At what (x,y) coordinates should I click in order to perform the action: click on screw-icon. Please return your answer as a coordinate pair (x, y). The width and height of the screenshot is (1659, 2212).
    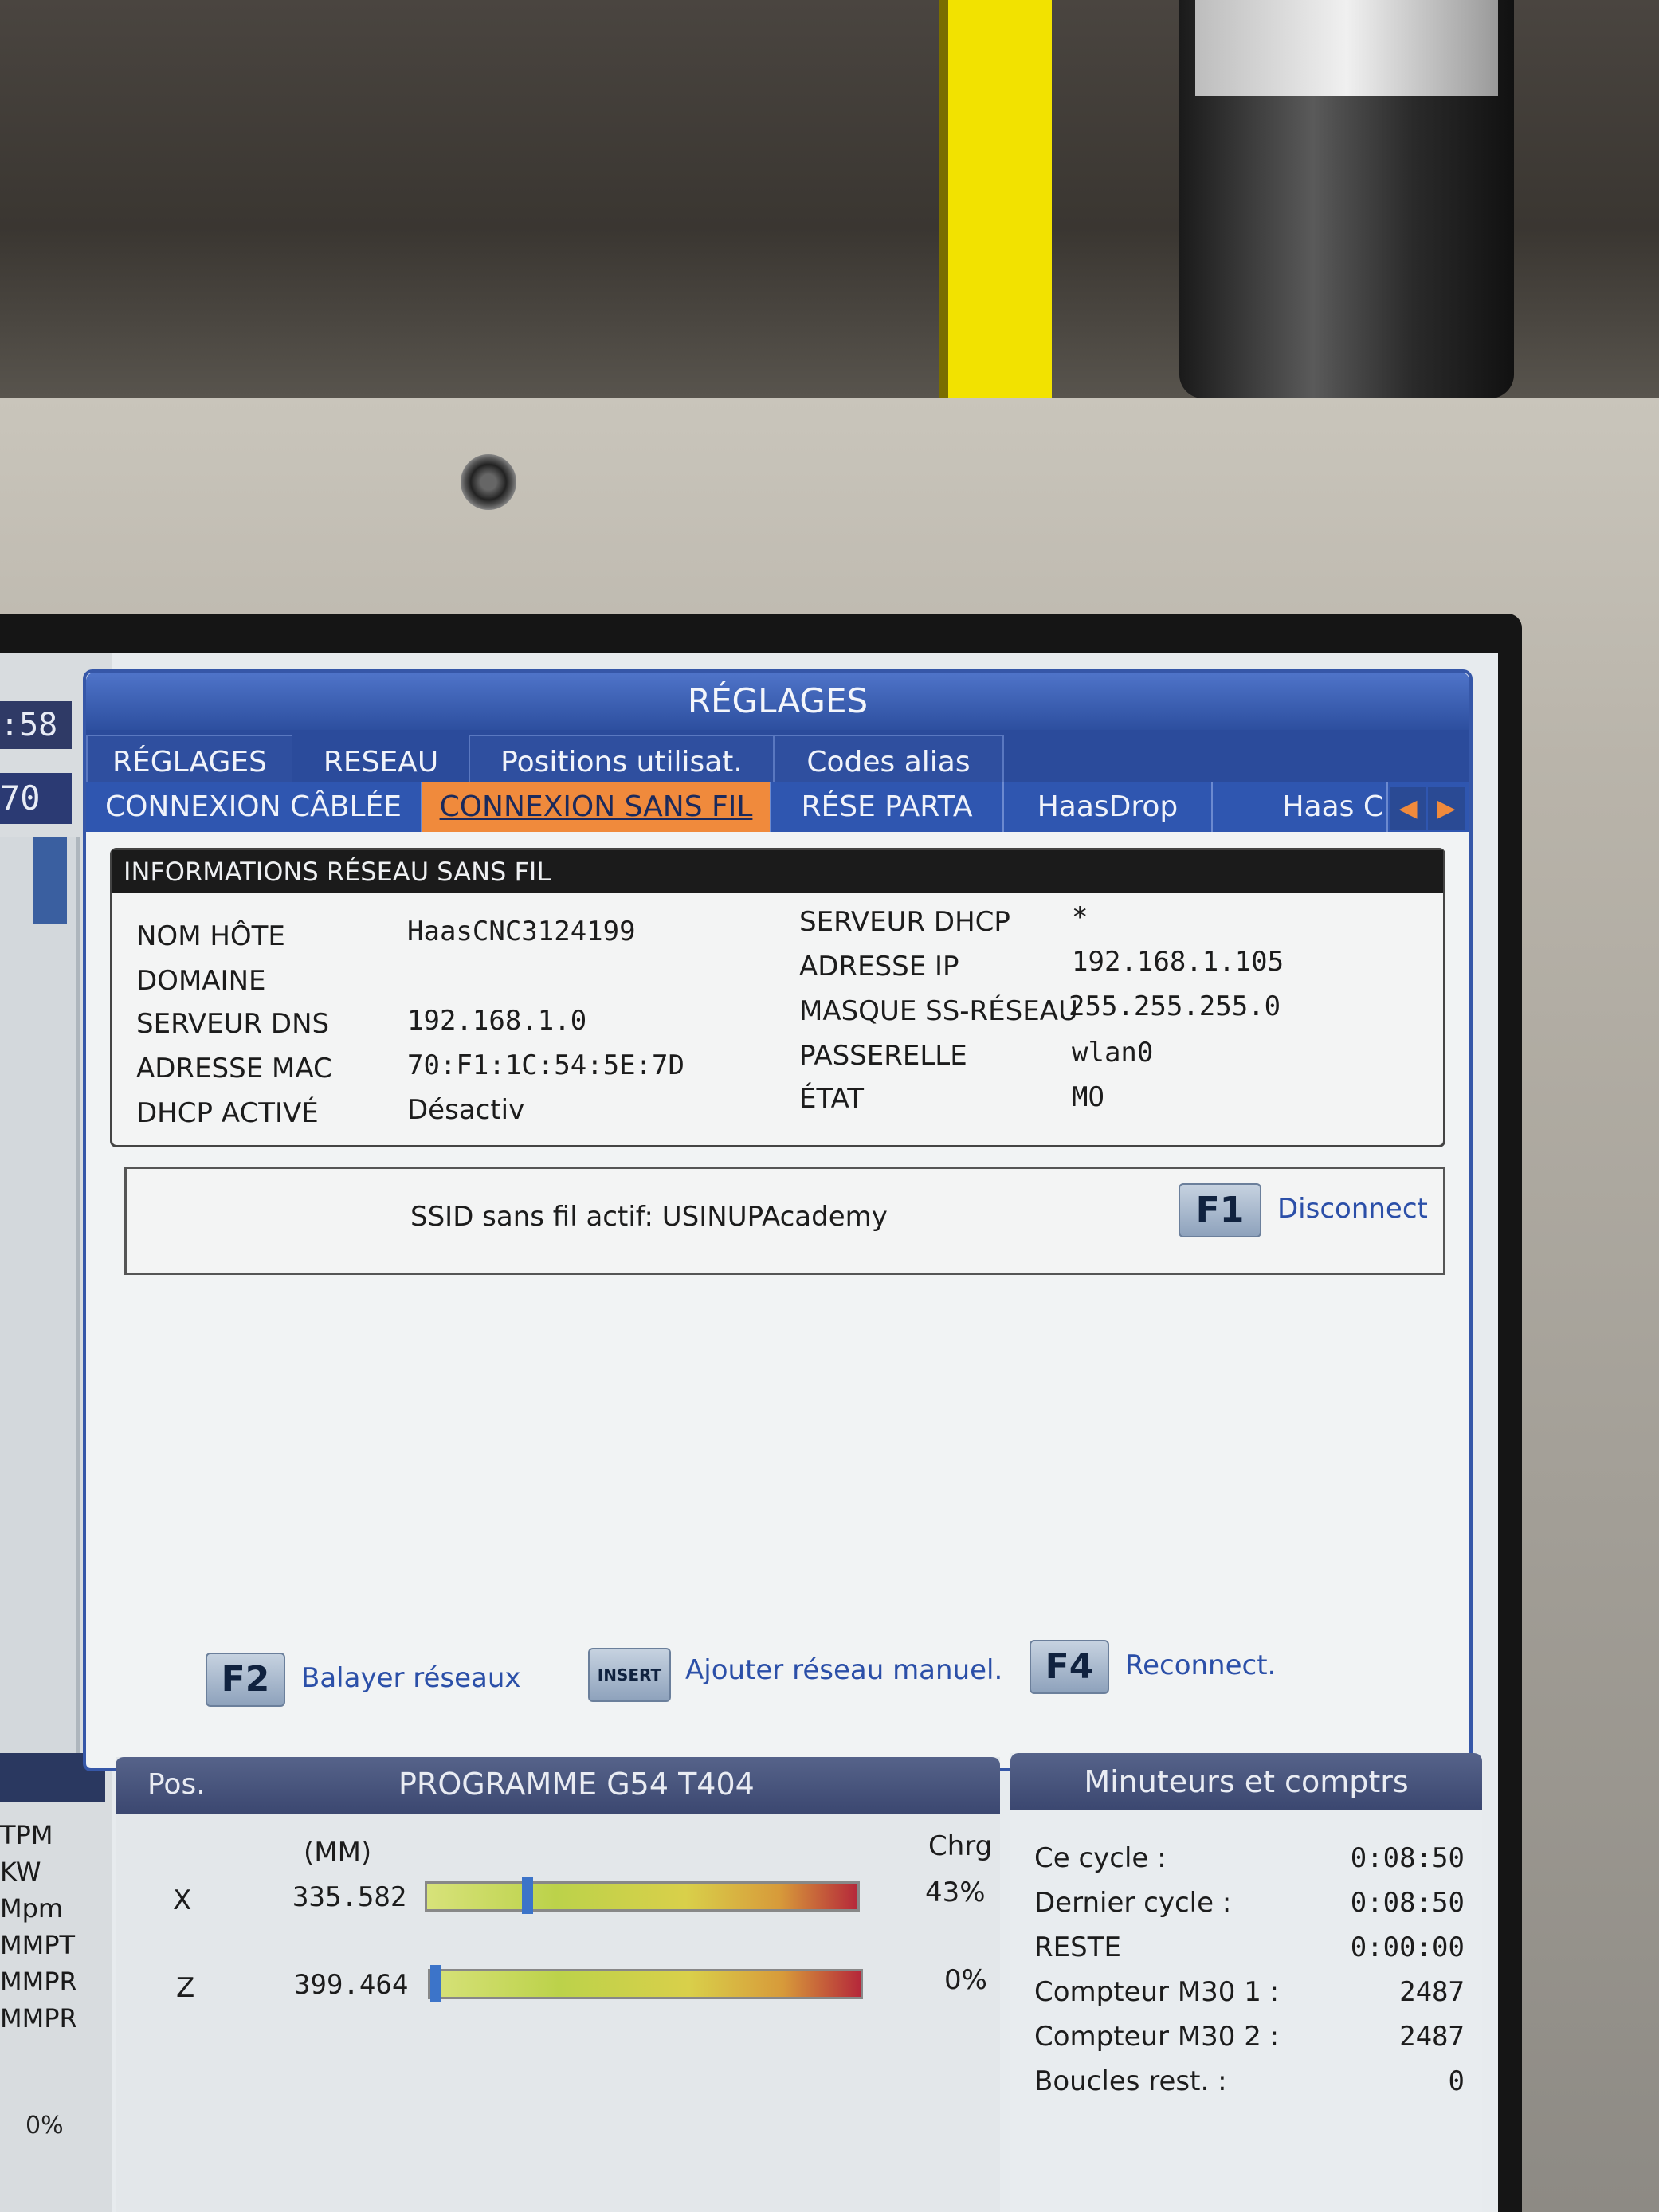
    Looking at the image, I should click on (488, 482).